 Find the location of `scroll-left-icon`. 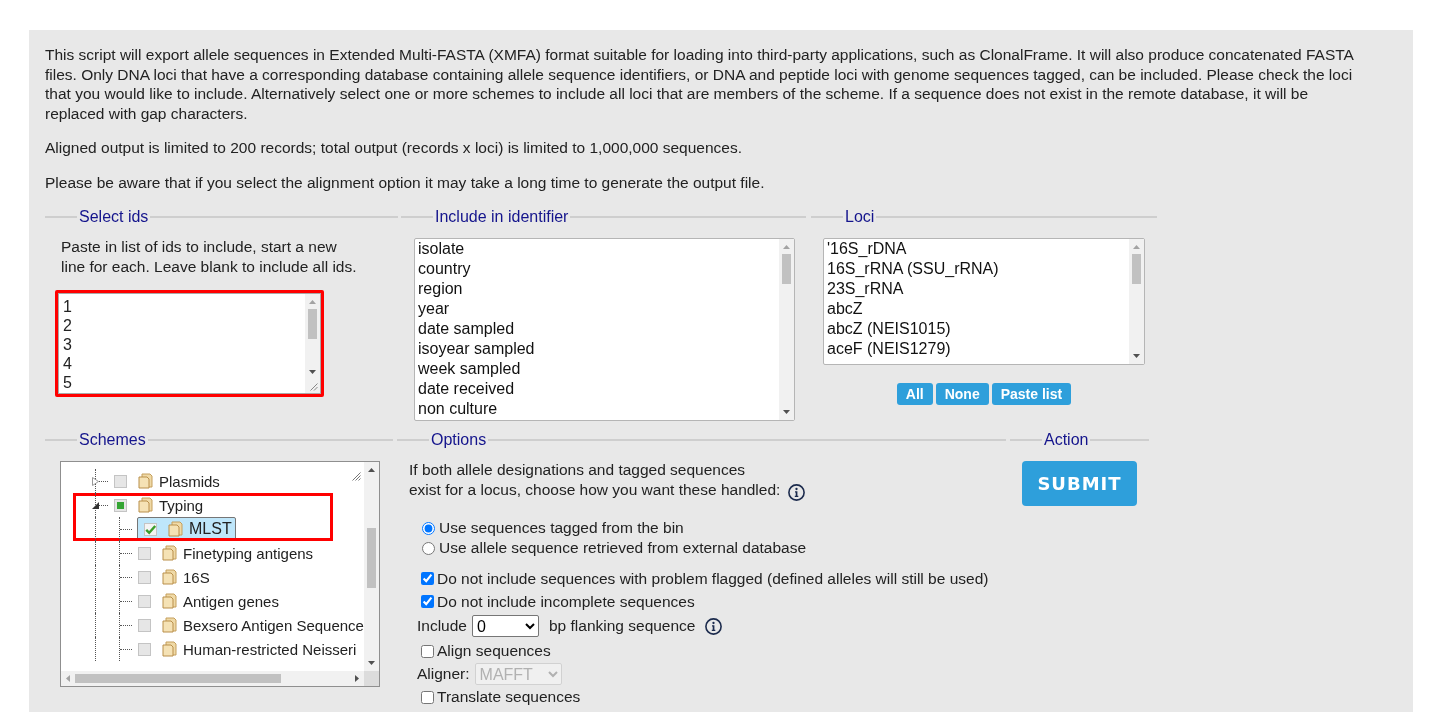

scroll-left-icon is located at coordinates (68, 678).